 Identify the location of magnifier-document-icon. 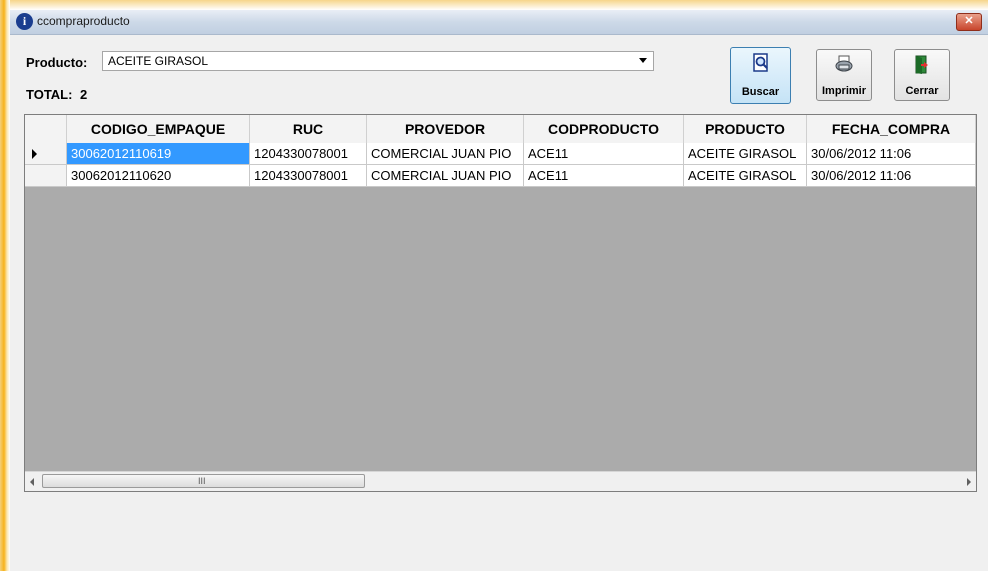
(760, 65).